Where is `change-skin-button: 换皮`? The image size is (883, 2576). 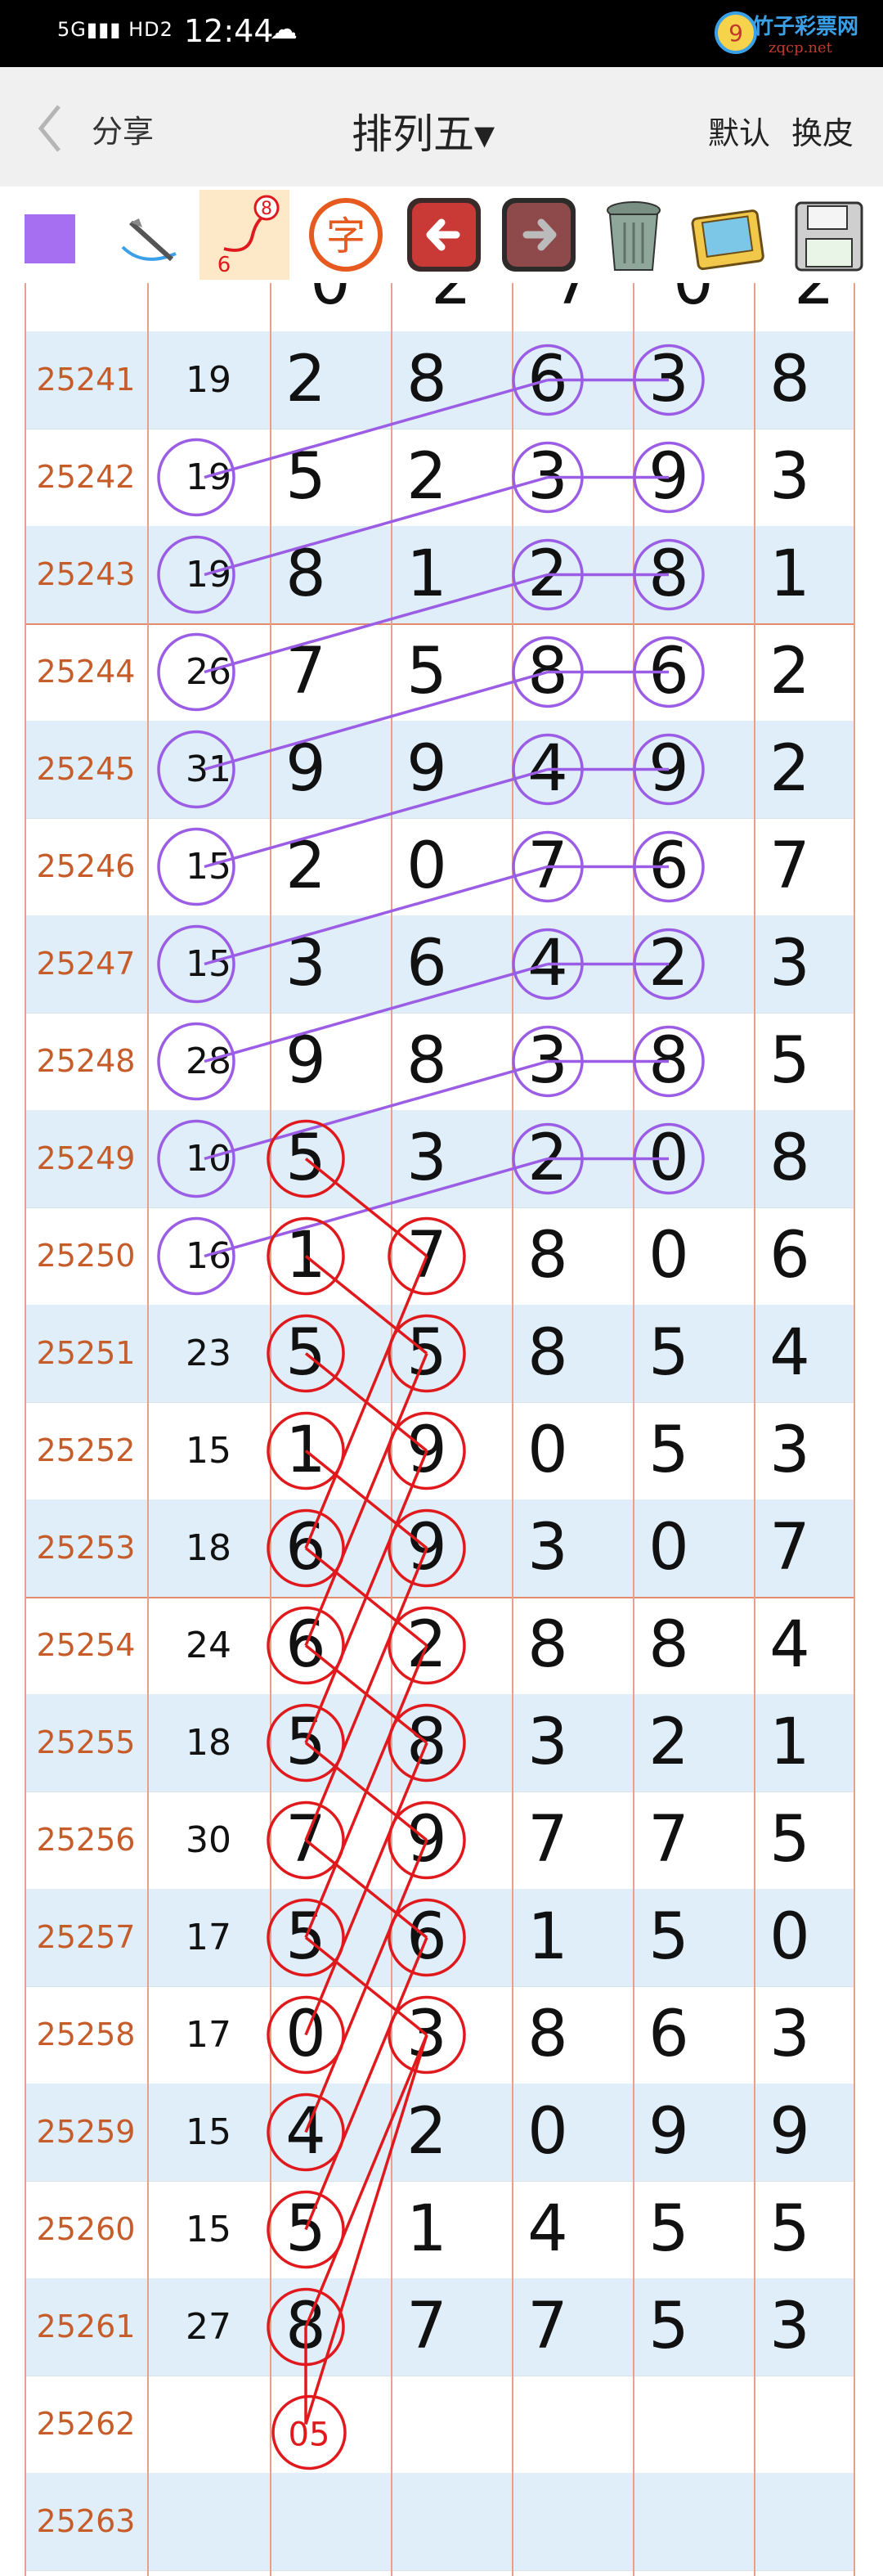
change-skin-button: 换皮 is located at coordinates (822, 130).